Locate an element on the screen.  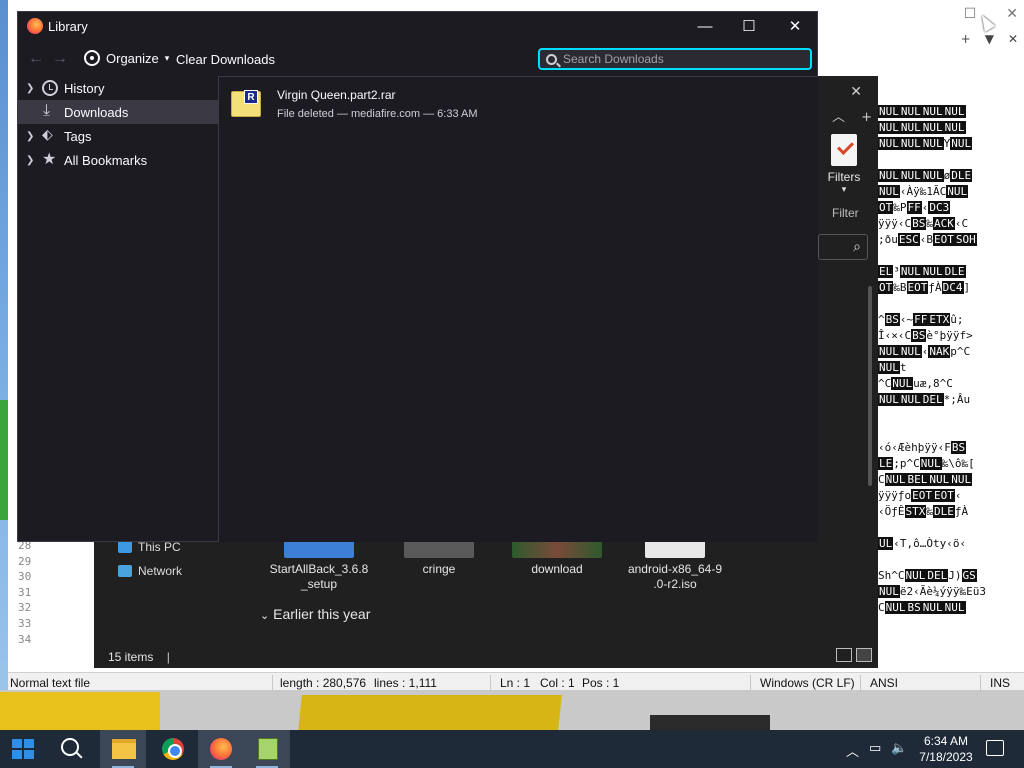
status-ln: Ln : 1 is located at coordinates (515, 683).